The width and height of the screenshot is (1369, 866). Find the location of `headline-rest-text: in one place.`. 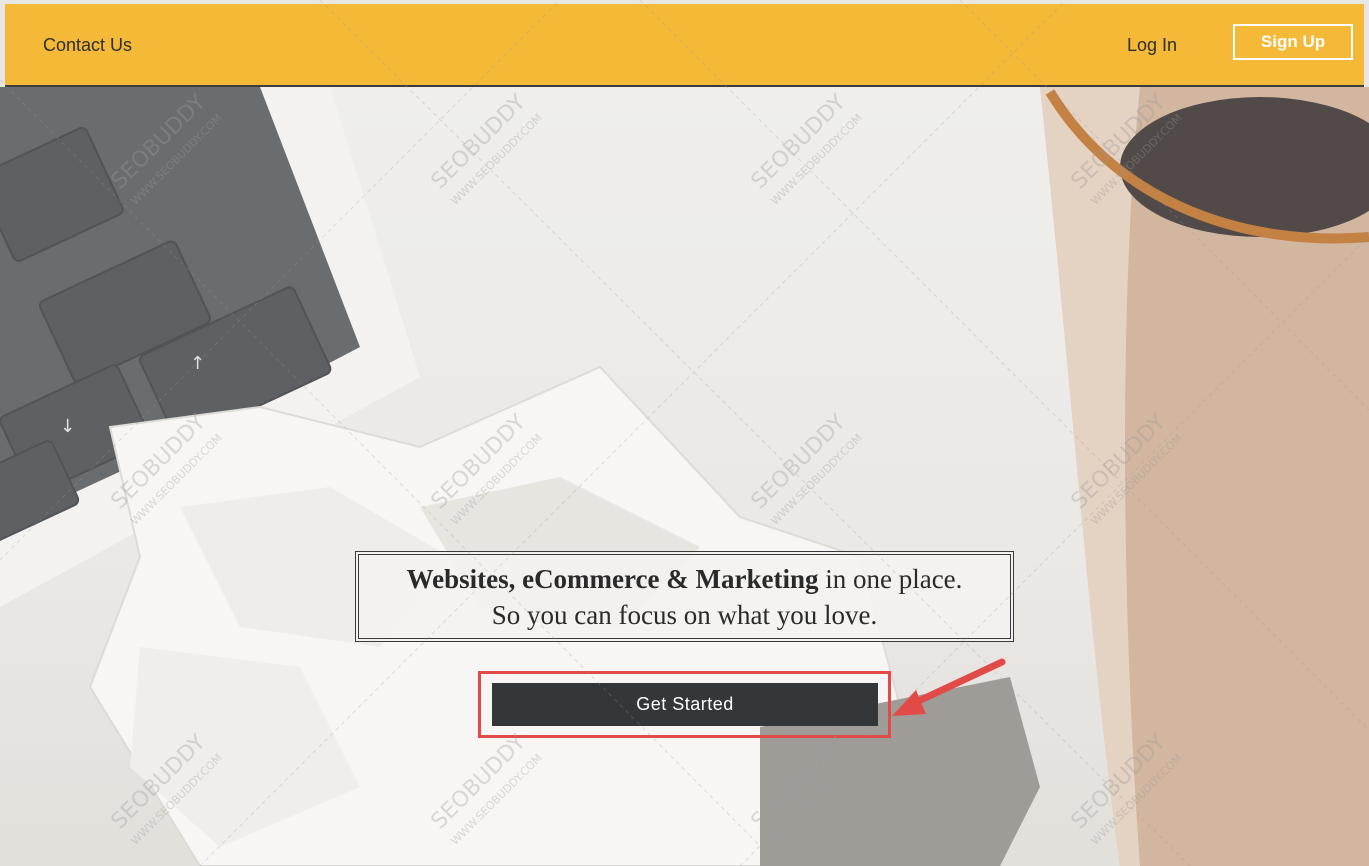

headline-rest-text: in one place. is located at coordinates (890, 578).